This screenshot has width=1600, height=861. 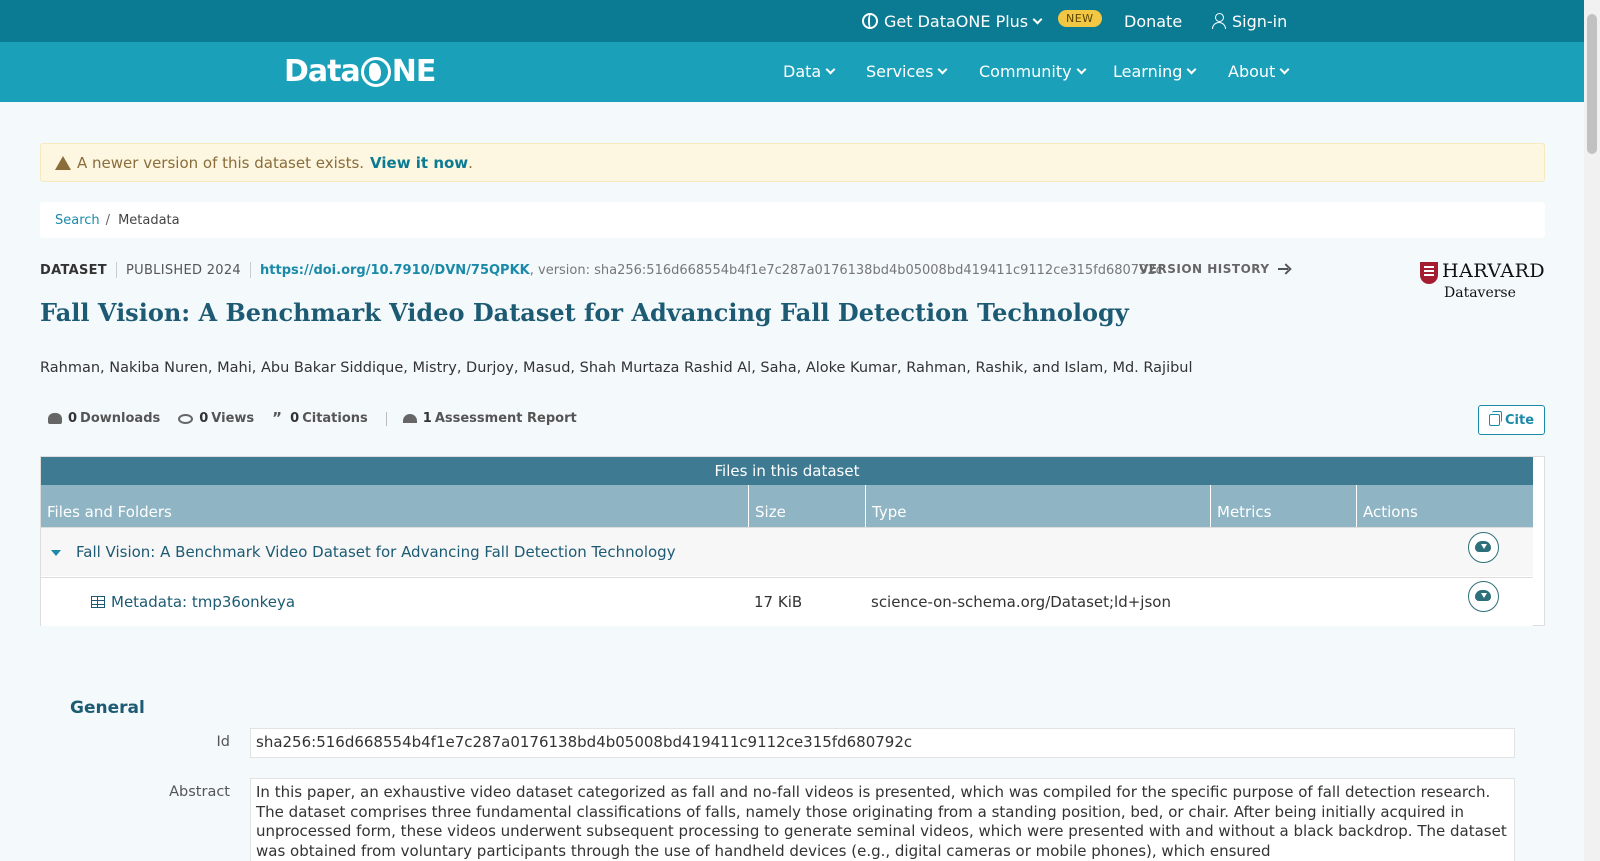 I want to click on gauge-icon, so click(x=409, y=418).